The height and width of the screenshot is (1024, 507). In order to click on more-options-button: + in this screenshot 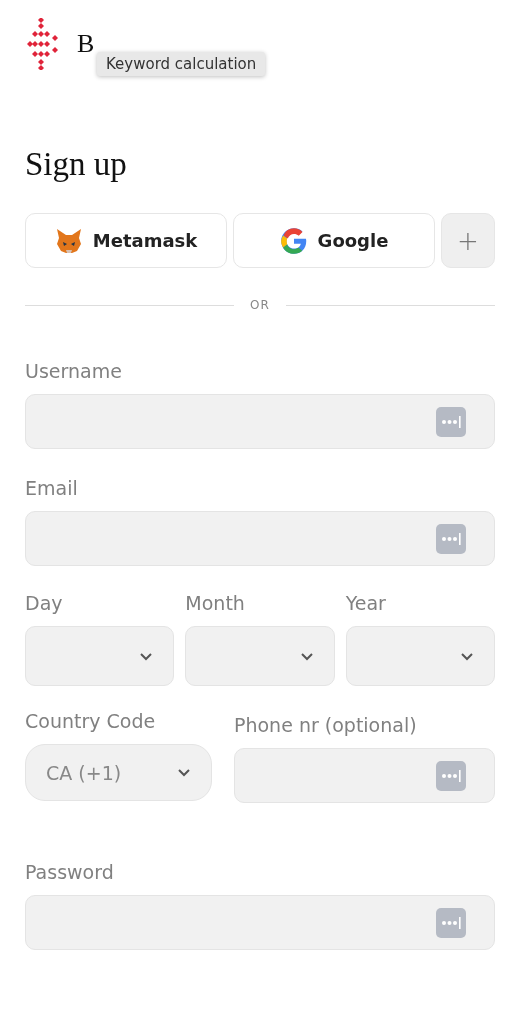, I will do `click(468, 240)`.